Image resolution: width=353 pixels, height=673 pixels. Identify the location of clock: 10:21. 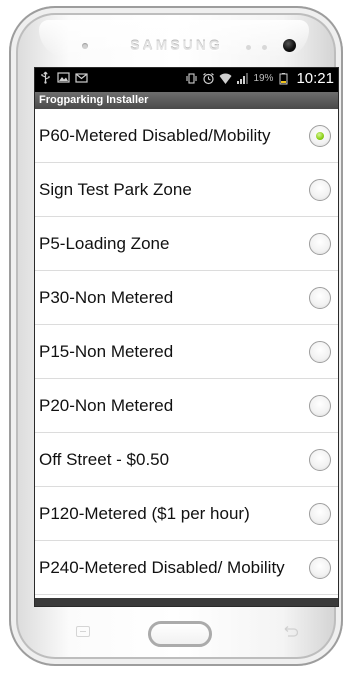
(315, 78).